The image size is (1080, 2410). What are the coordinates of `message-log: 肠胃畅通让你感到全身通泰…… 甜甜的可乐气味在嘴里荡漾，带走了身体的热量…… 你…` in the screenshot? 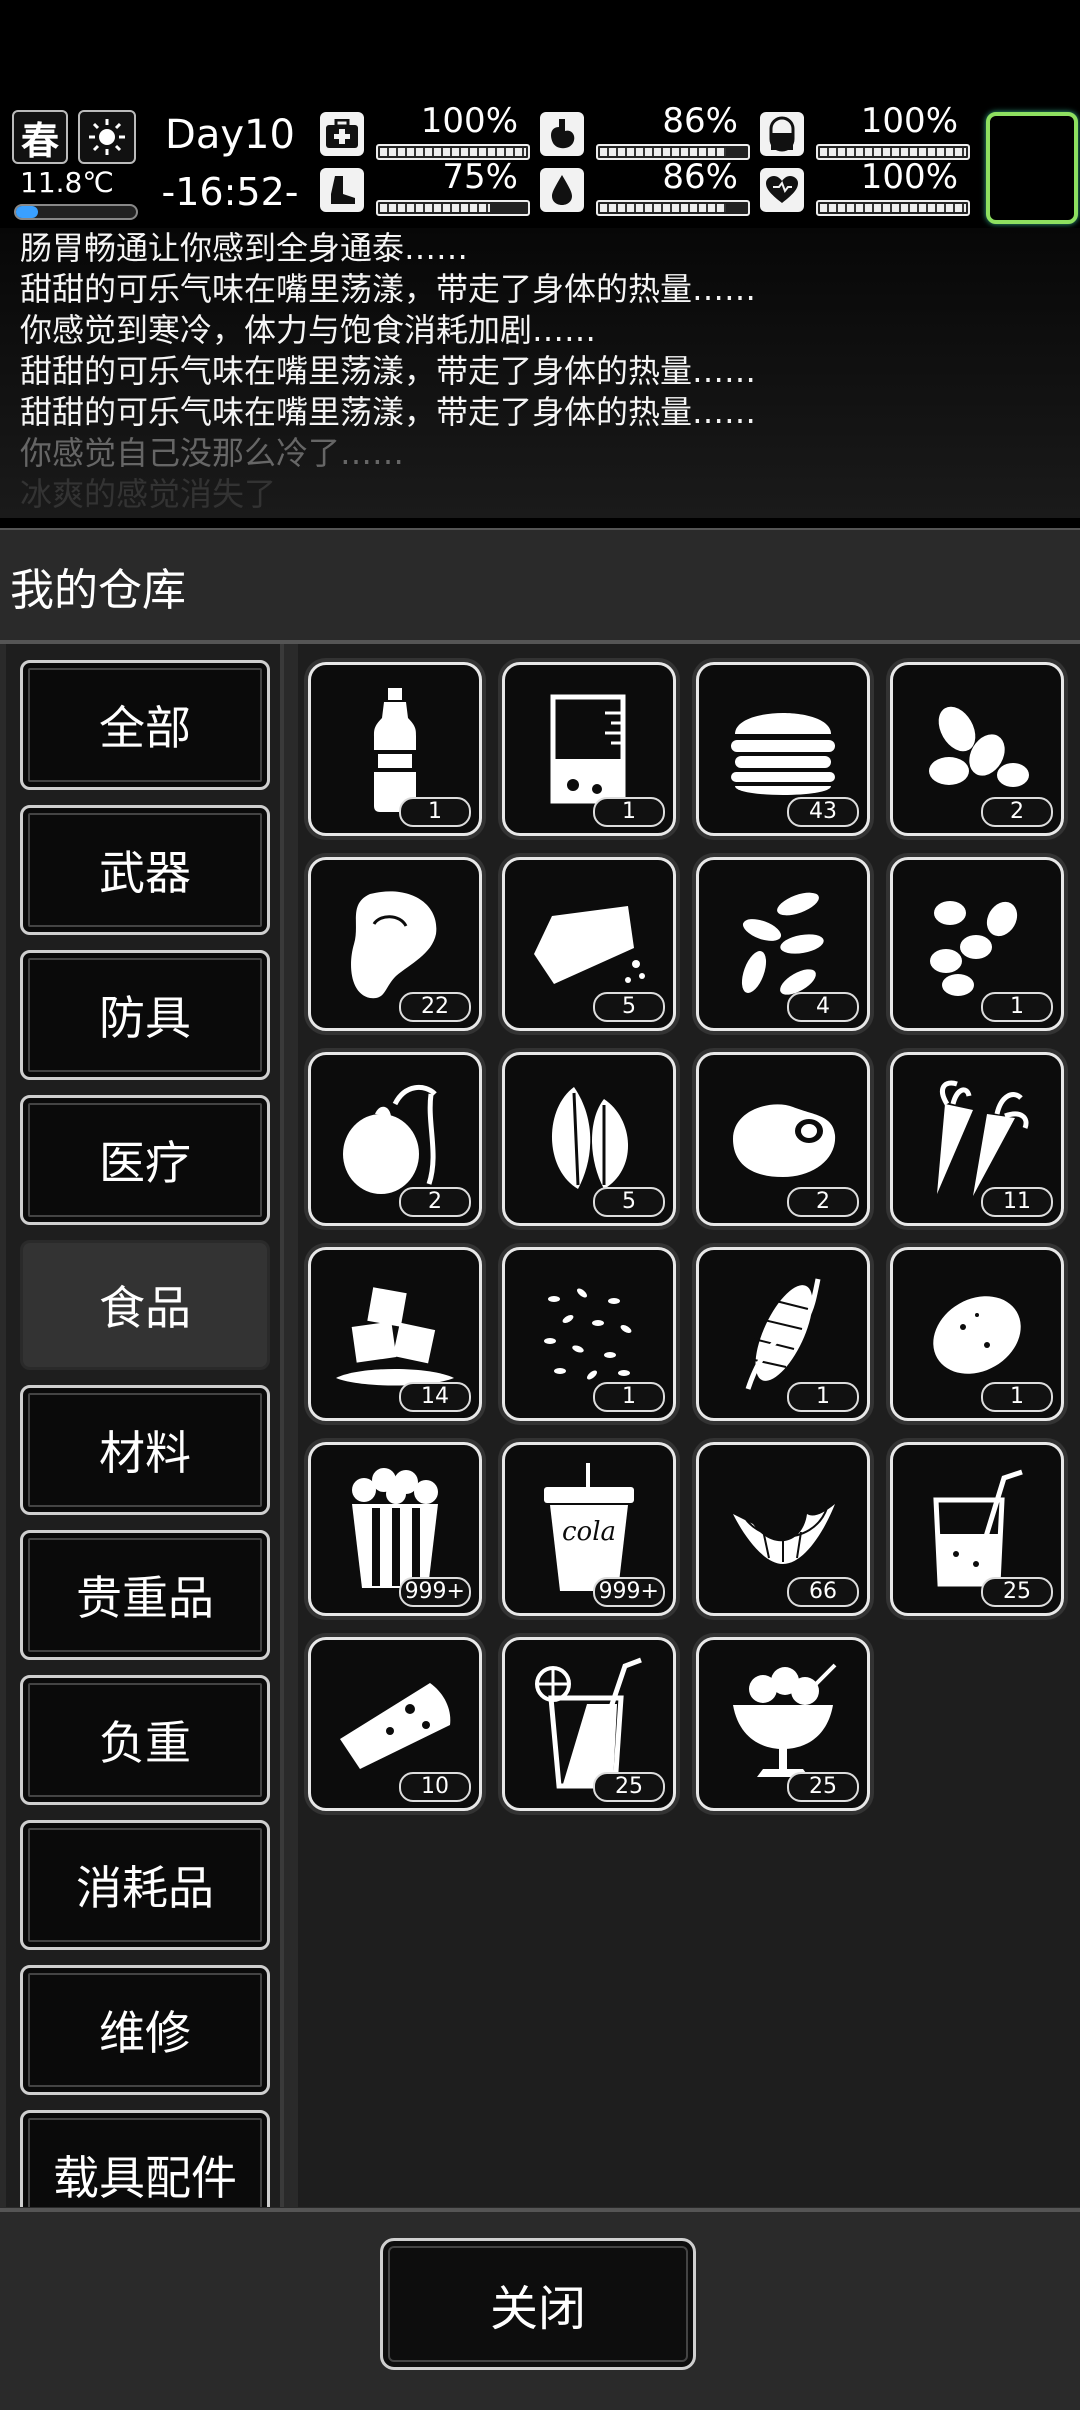 It's located at (540, 373).